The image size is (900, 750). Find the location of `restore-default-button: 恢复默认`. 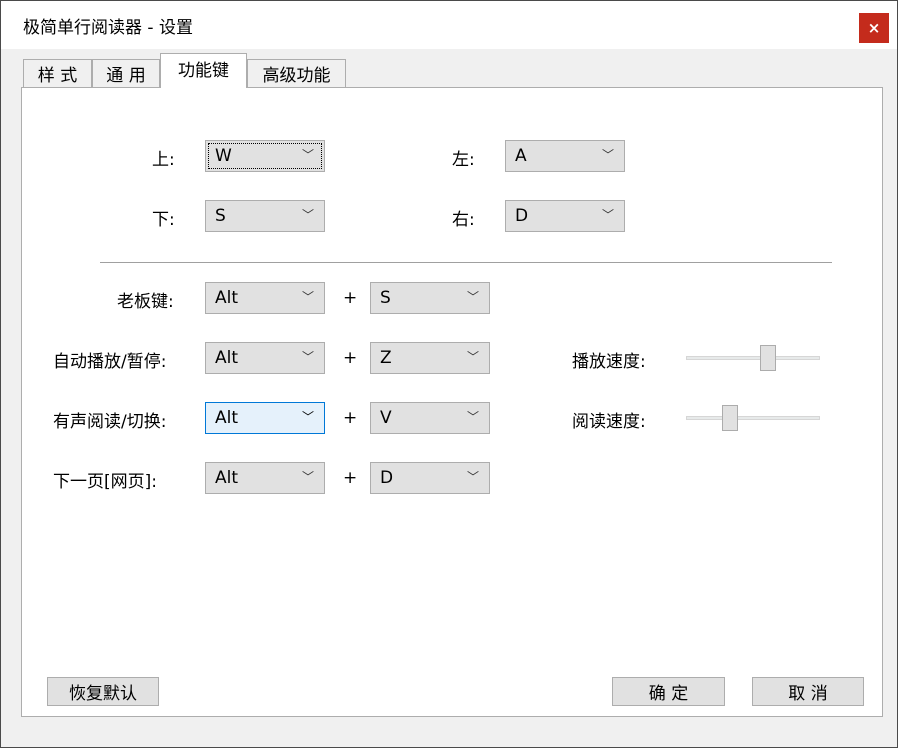

restore-default-button: 恢复默认 is located at coordinates (103, 691).